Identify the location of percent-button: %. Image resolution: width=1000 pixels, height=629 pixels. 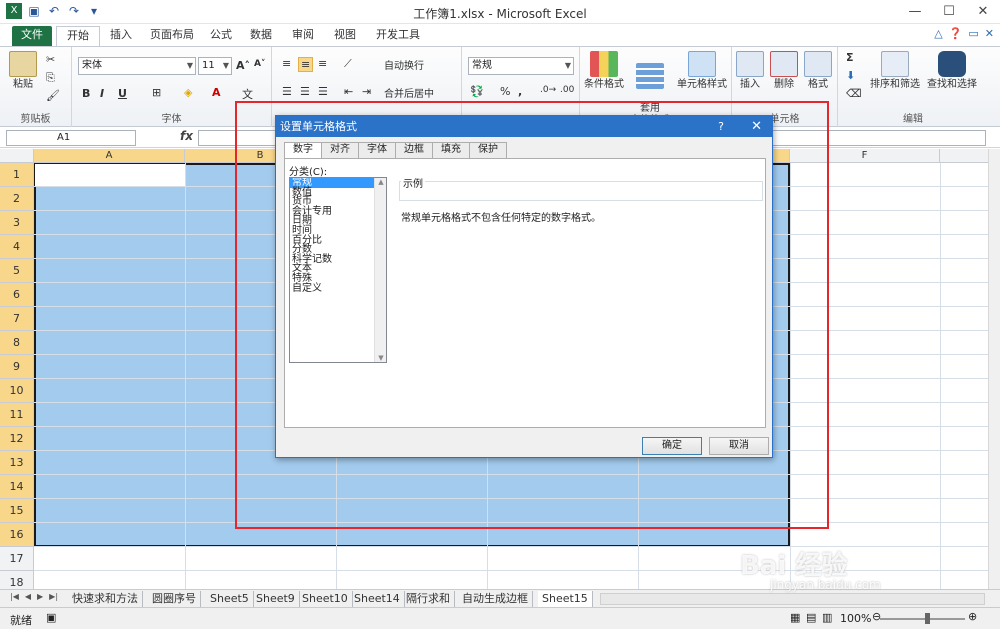
(505, 91).